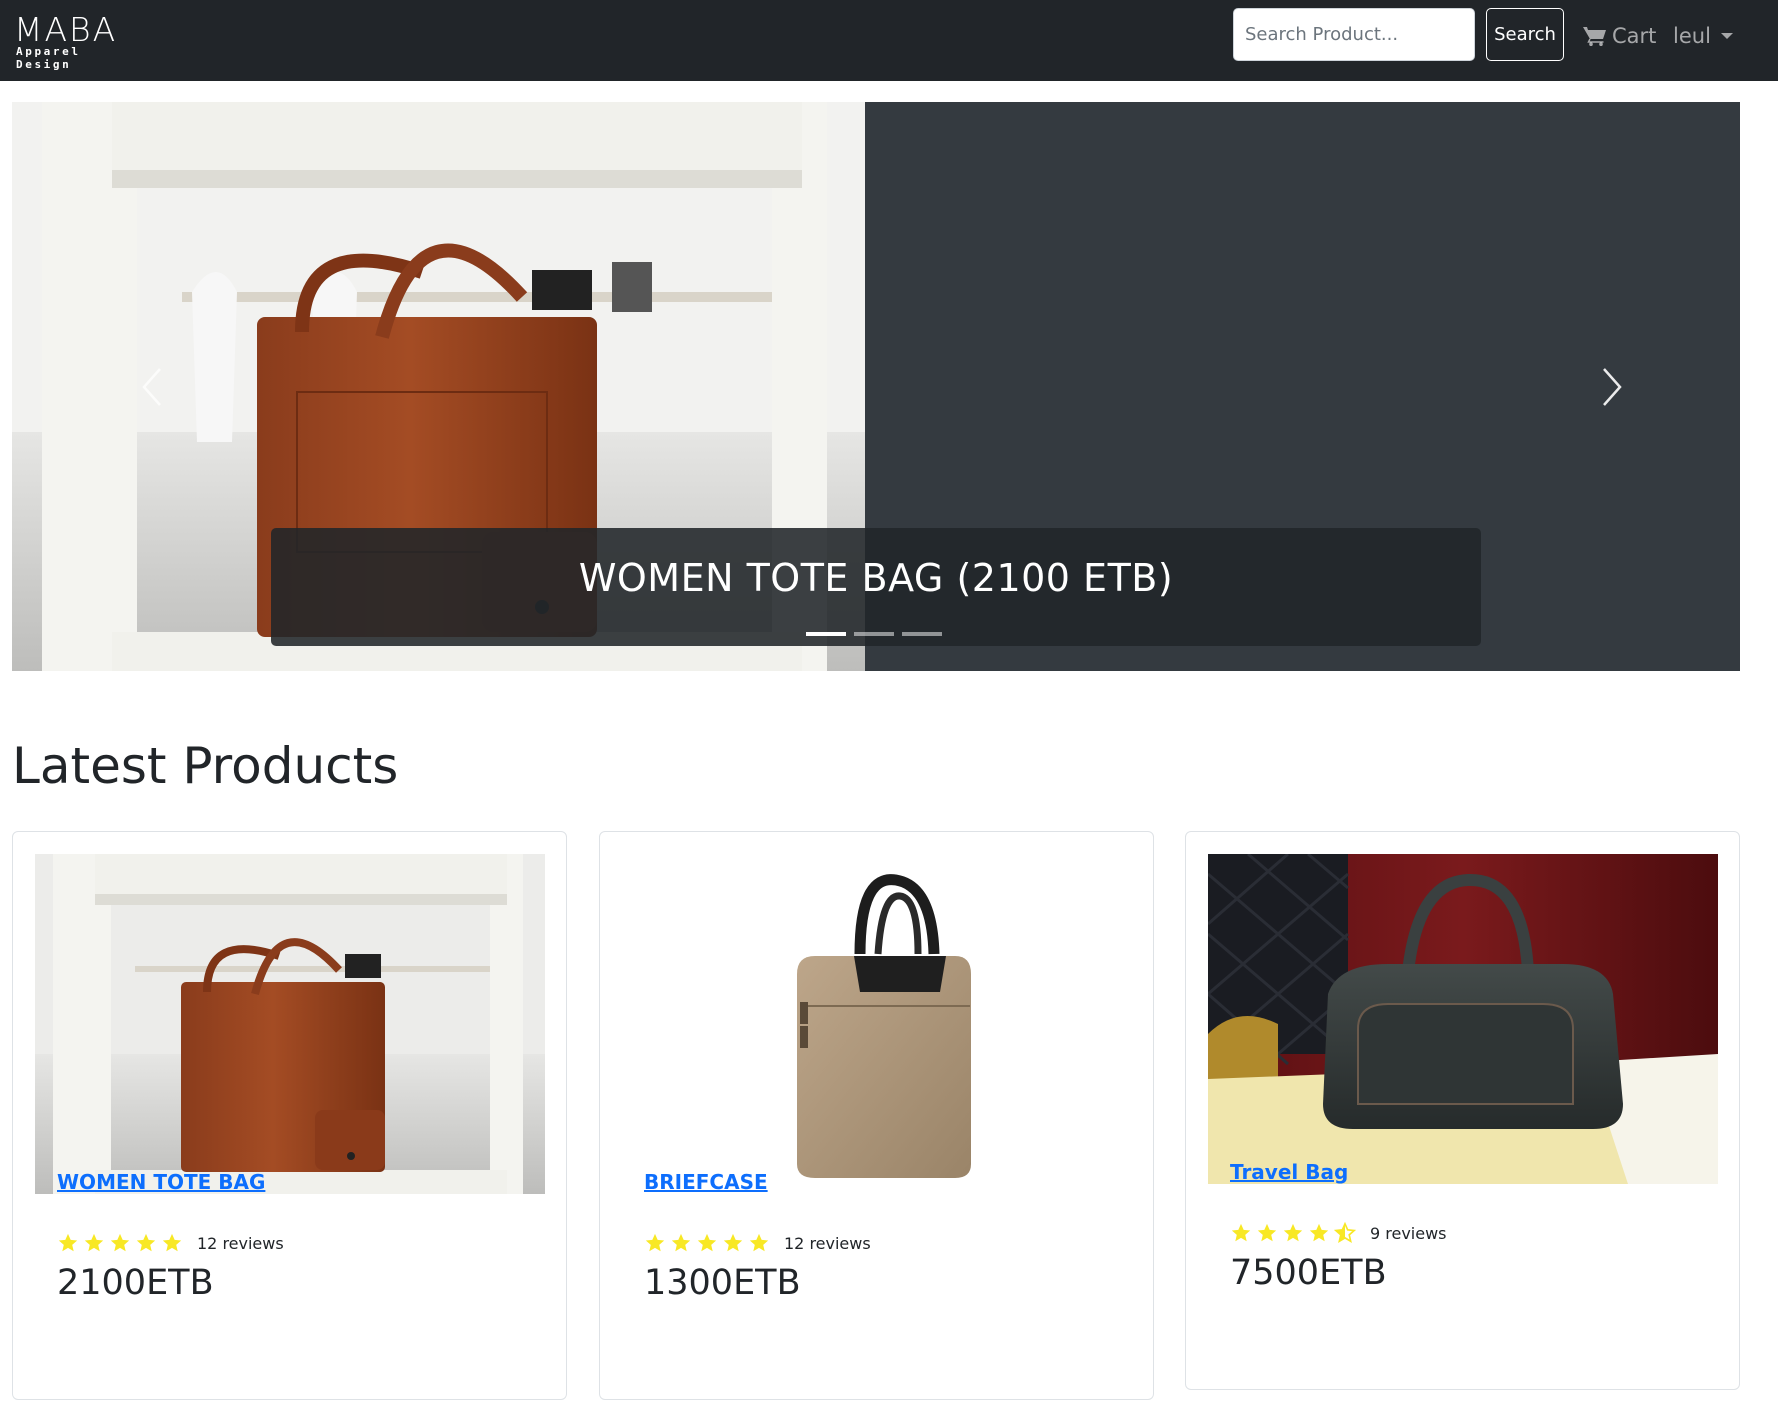  Describe the element at coordinates (1308, 1273) in the screenshot. I see `product-price: 7500ETB` at that location.